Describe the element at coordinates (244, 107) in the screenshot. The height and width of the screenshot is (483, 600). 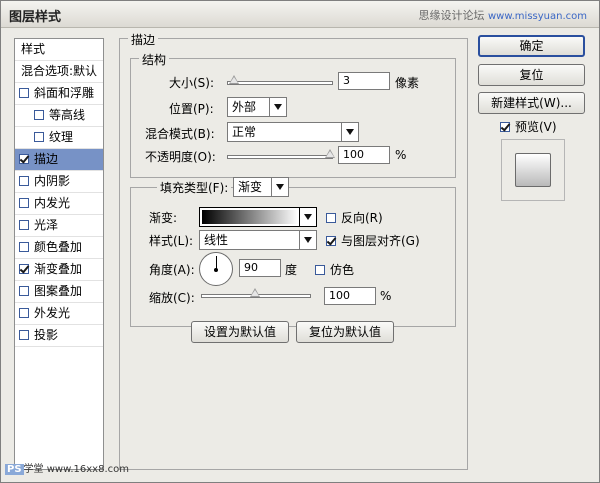
I see `position-value: 外部` at that location.